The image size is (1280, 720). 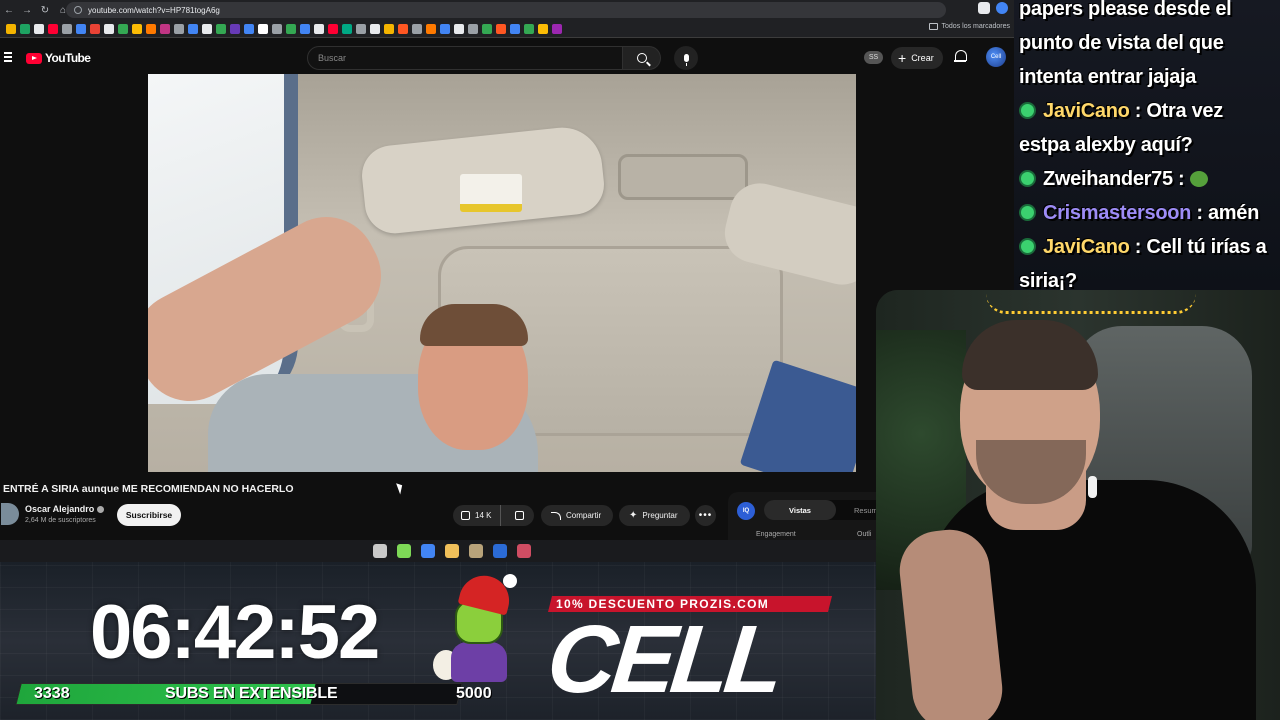 What do you see at coordinates (873, 57) in the screenshot?
I see `ss-badge: SS` at bounding box center [873, 57].